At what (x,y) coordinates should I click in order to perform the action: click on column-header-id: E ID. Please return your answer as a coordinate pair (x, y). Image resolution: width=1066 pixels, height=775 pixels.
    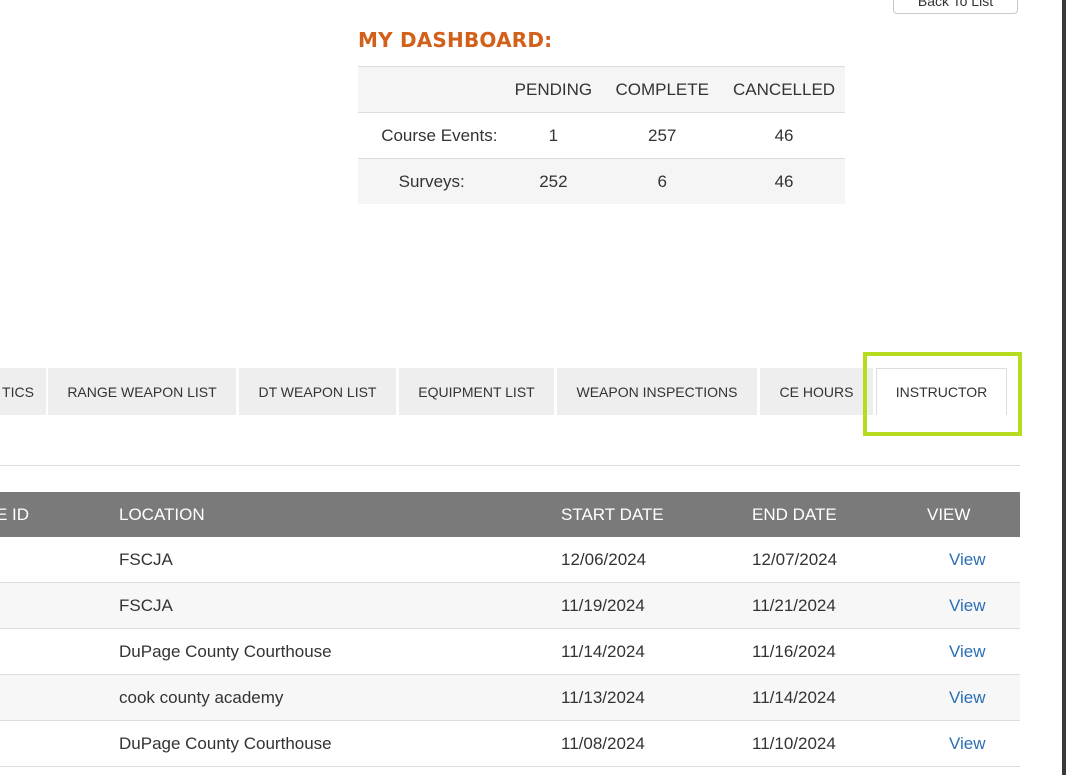
    Looking at the image, I should click on (59, 514).